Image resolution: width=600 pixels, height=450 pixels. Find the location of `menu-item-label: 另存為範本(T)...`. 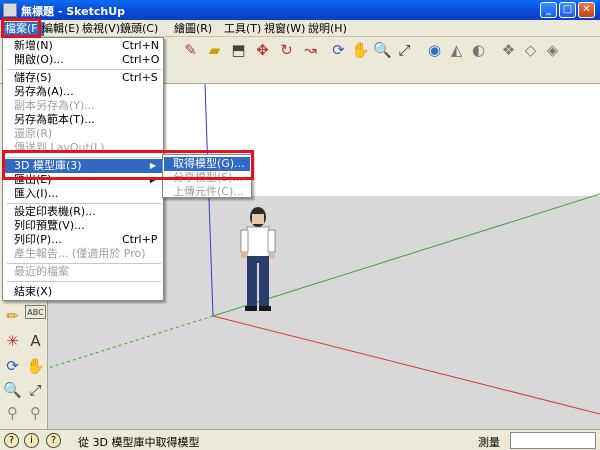

menu-item-label: 另存為範本(T)... is located at coordinates (54, 119).